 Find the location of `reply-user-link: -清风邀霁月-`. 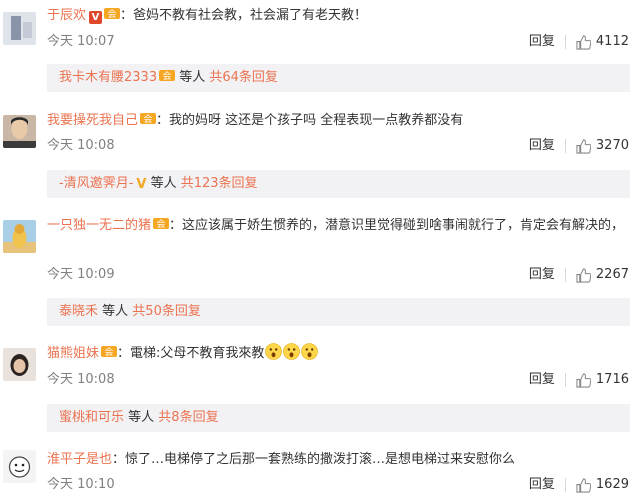

reply-user-link: -清风邀霁月- is located at coordinates (96, 183).